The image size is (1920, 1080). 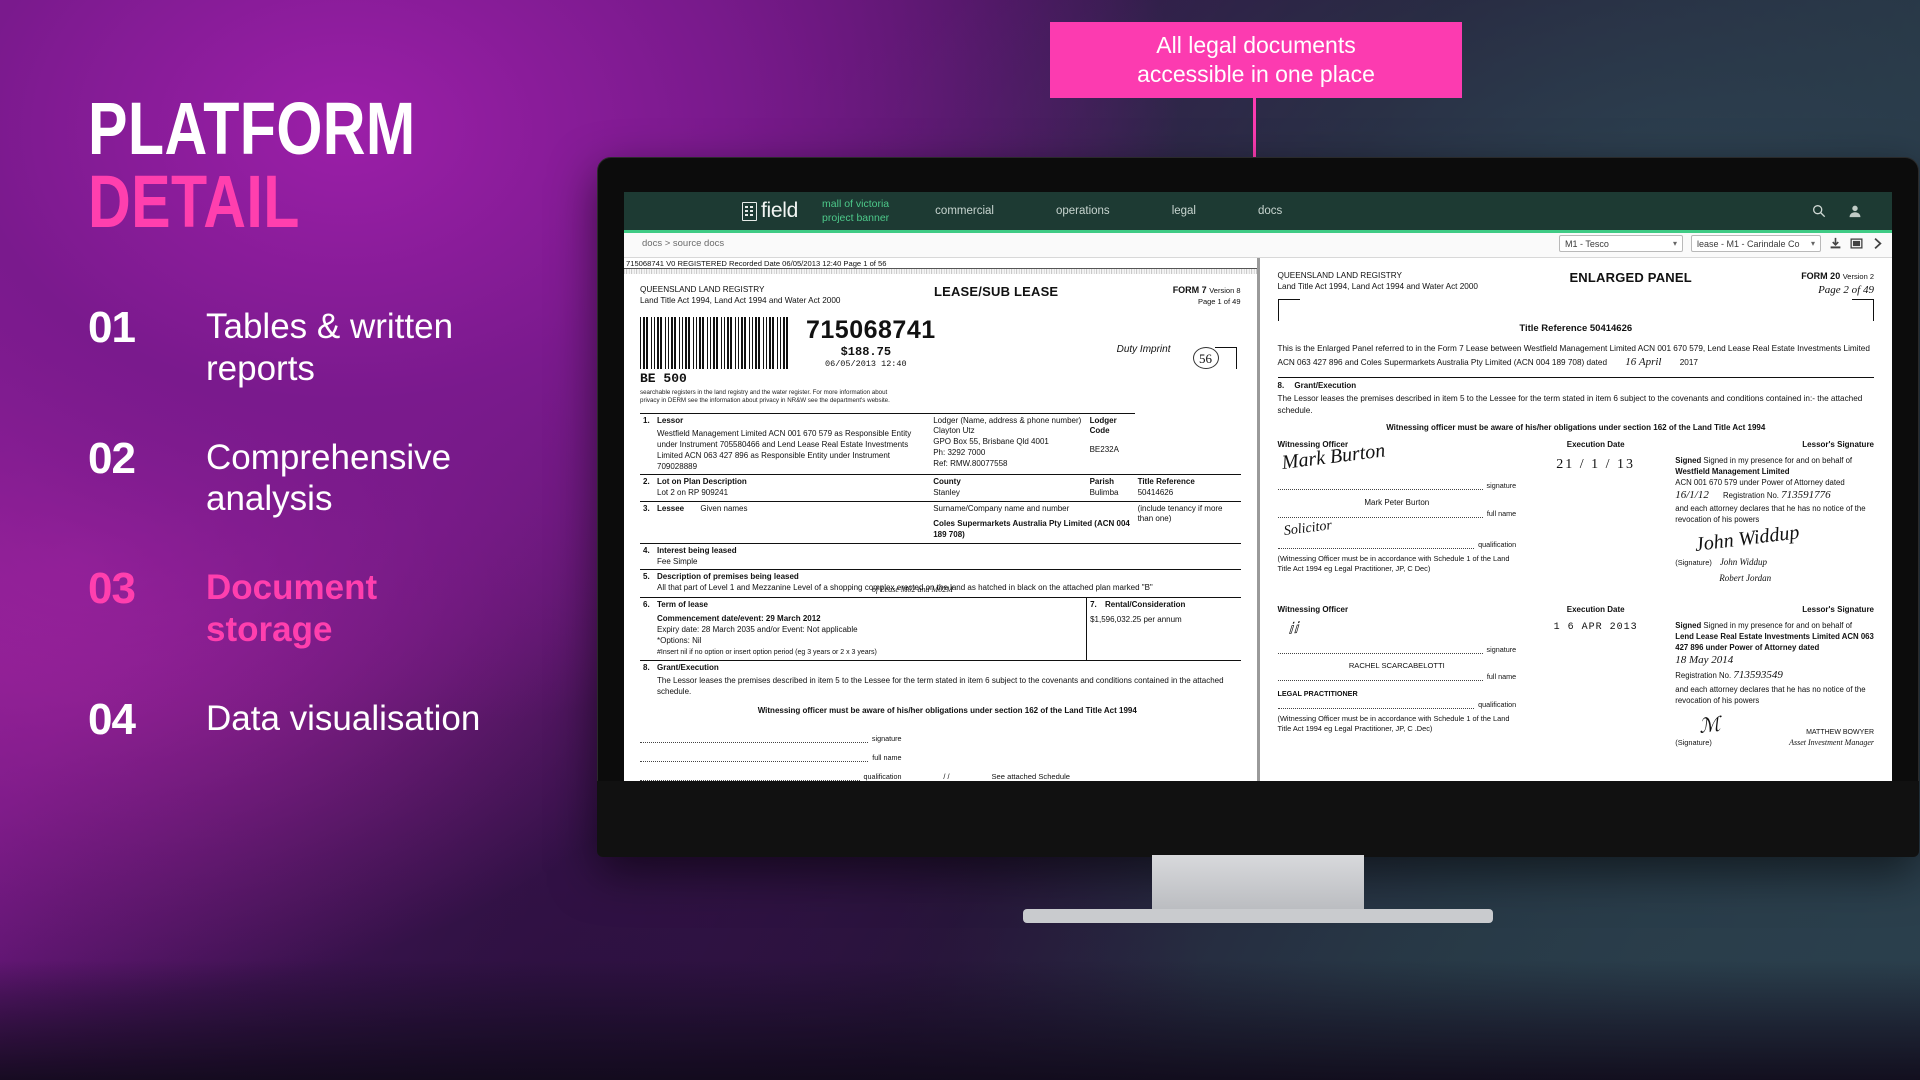 I want to click on select-primary: M1 - Tesco ▾, so click(x=1621, y=243).